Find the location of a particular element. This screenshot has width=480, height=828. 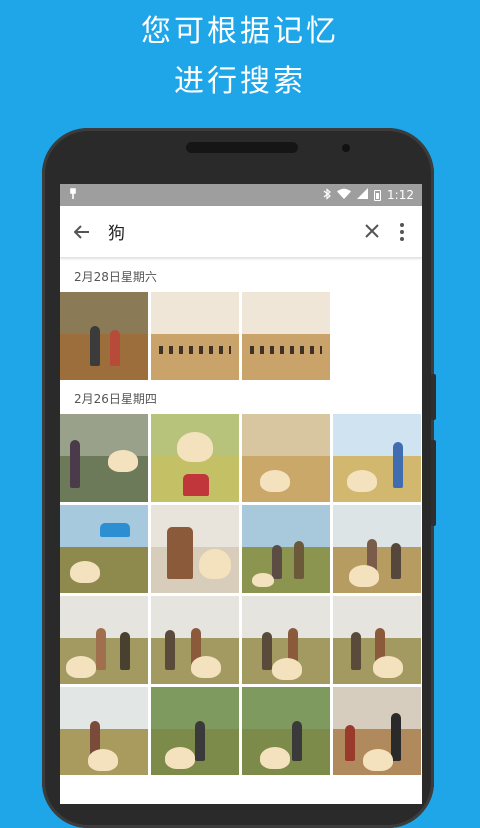

photo-grid is located at coordinates (241, 336).